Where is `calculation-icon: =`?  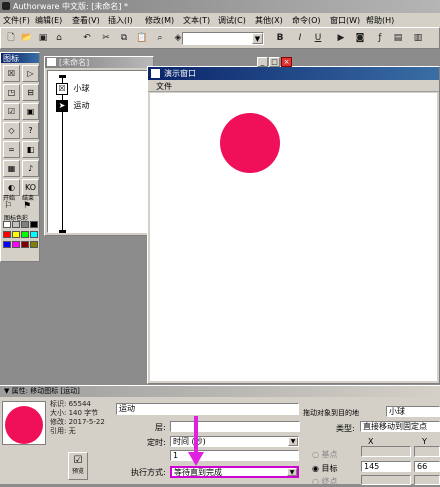
calculation-icon: = is located at coordinates (11, 149).